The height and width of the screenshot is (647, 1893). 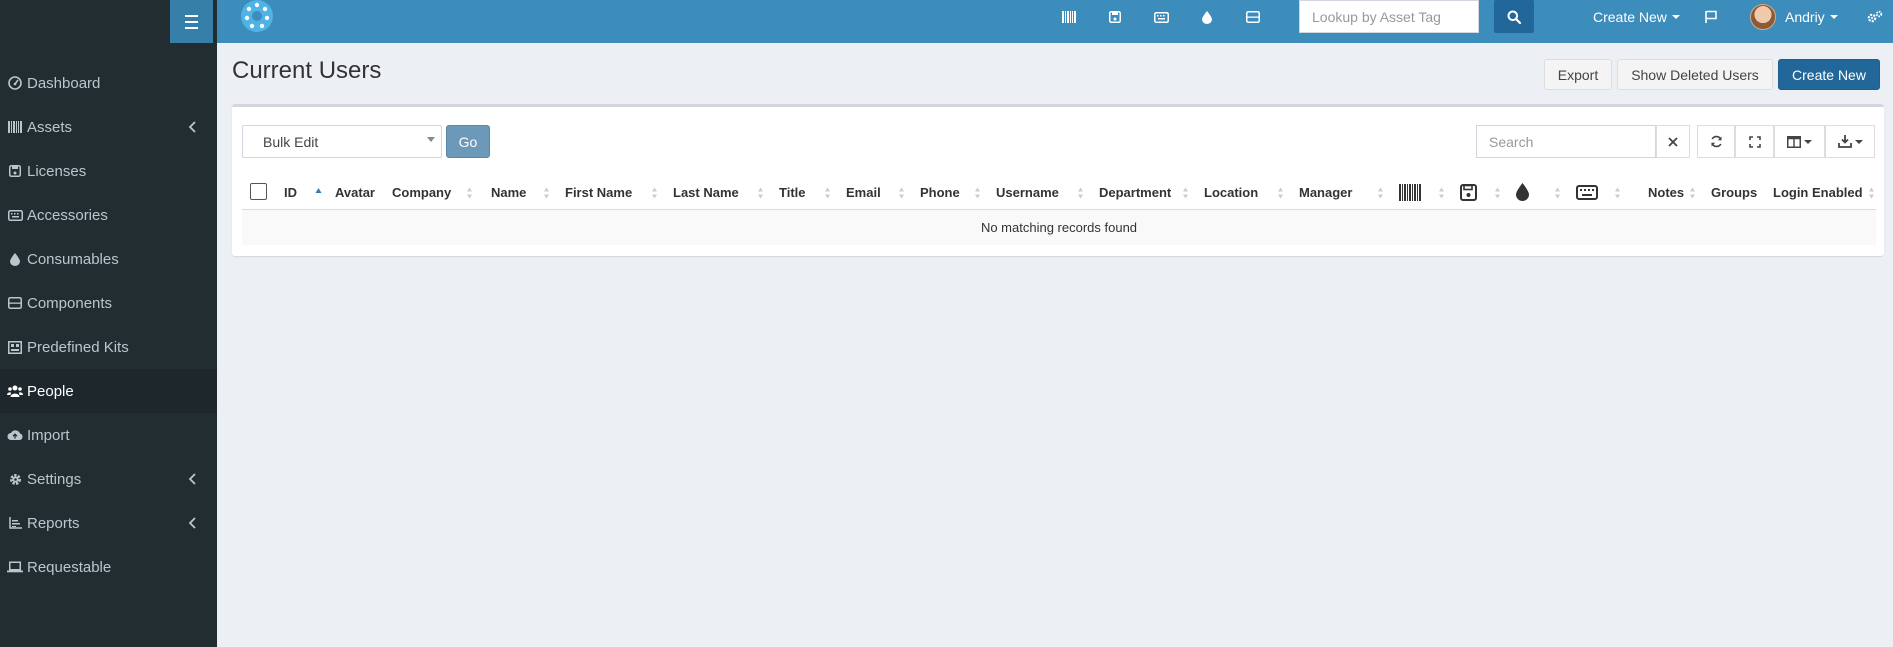 I want to click on admin-settings-button, so click(x=1875, y=16).